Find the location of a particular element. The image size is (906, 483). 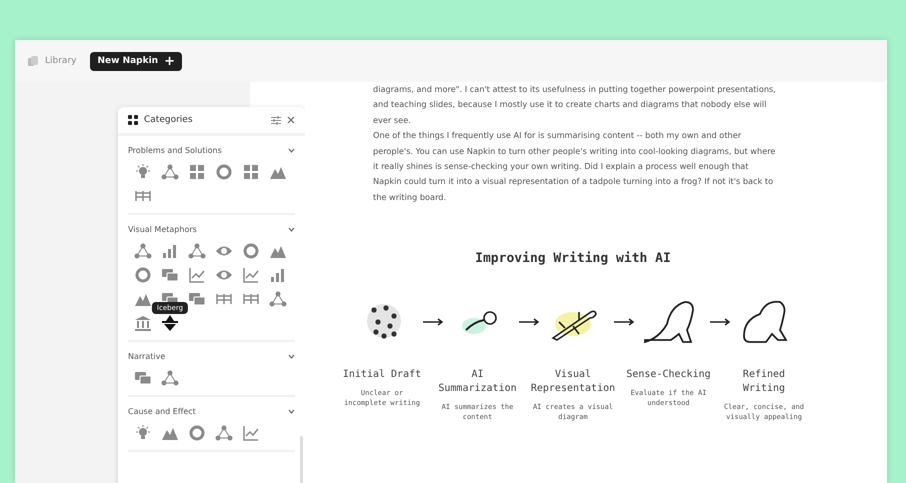

section-title: Visual Metaphors is located at coordinates (162, 229).